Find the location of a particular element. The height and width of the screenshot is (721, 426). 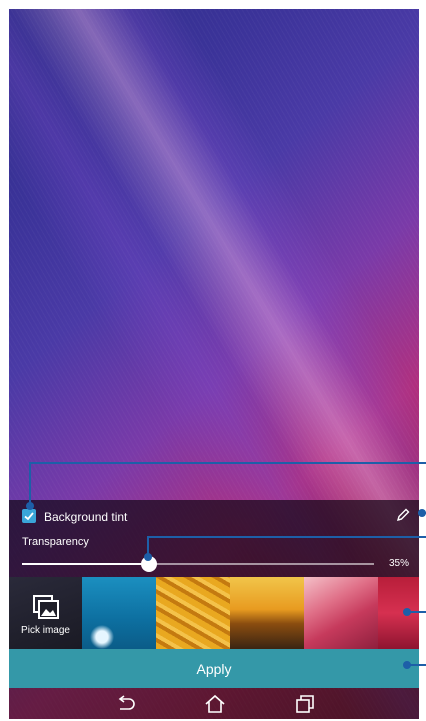

pencil-icon is located at coordinates (403, 515).